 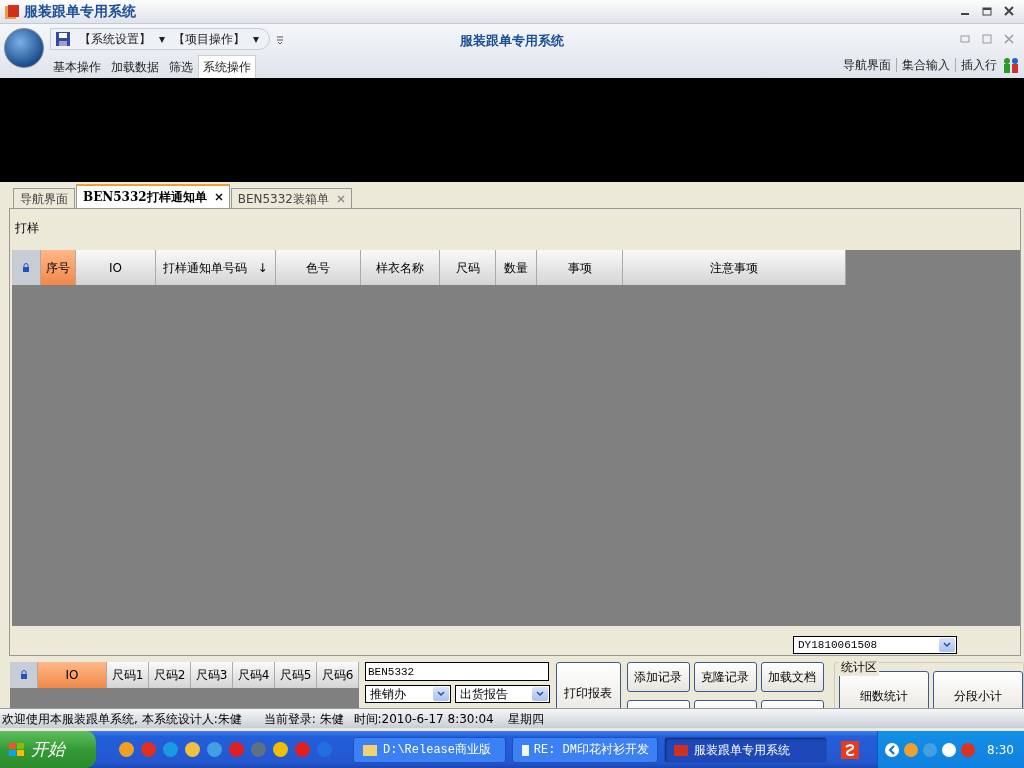 What do you see at coordinates (338, 675) in the screenshot?
I see `column-header: 尺码6` at bounding box center [338, 675].